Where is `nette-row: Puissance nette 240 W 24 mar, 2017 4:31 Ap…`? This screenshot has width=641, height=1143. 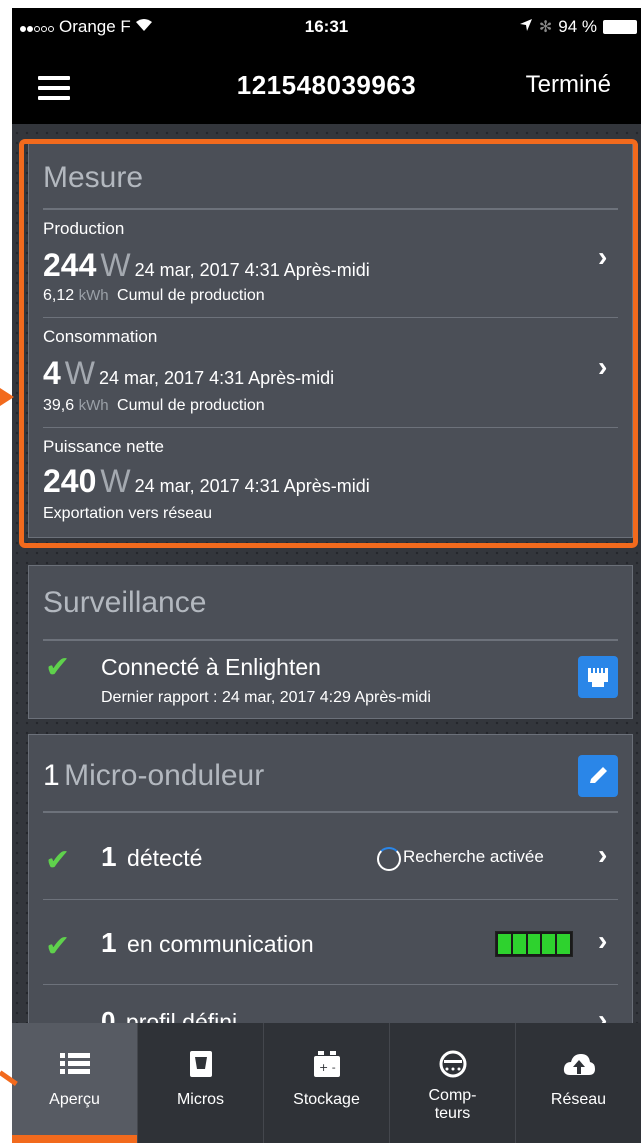
nette-row: Puissance nette 240 W 24 mar, 2017 4:31 Ap… is located at coordinates (331, 481).